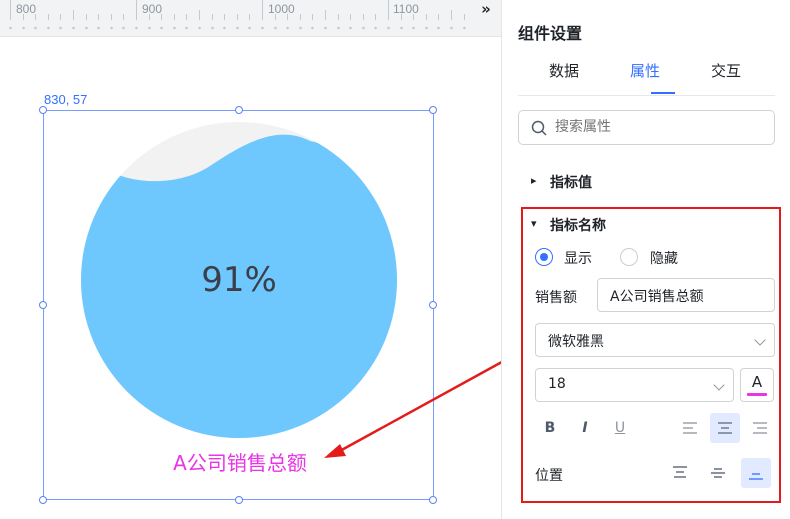 This screenshot has height=519, width=790. I want to click on ruler-label-800: 800, so click(26, 9).